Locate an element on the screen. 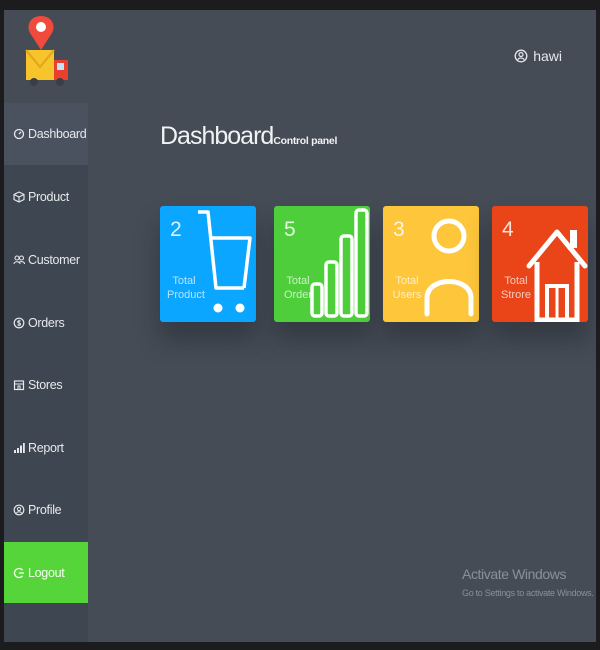 Image resolution: width=600 pixels, height=650 pixels. watermark-title: Activate Windows is located at coordinates (514, 574).